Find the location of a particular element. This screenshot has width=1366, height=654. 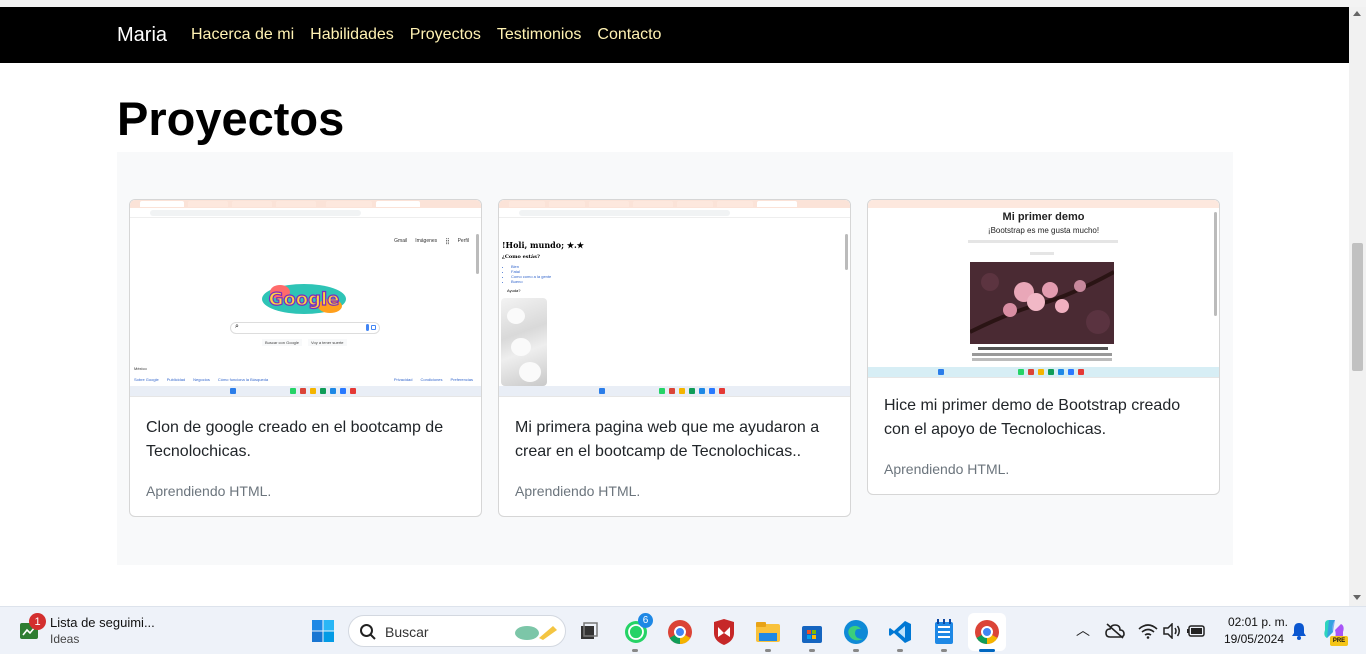

widget-badge: 1 is located at coordinates (37, 621).